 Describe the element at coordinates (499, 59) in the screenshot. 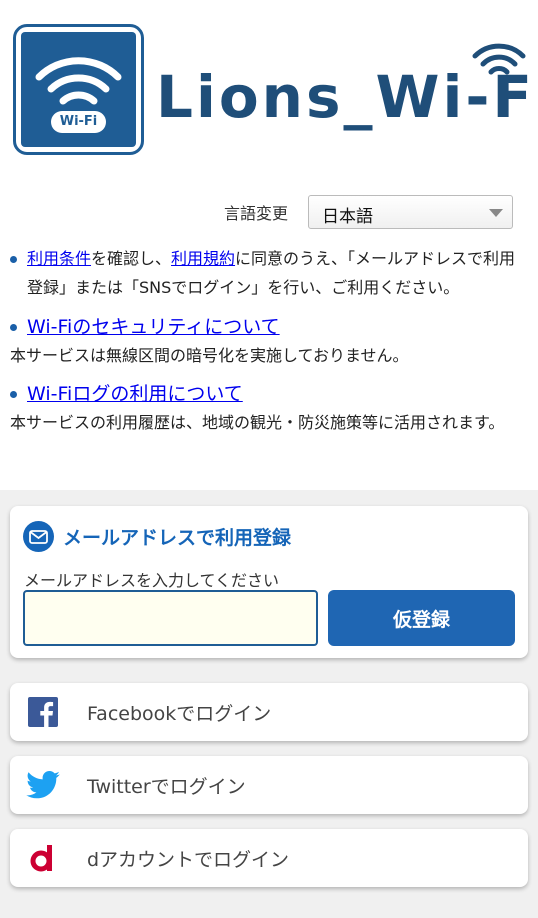

I see `wifi-arc-icon` at that location.